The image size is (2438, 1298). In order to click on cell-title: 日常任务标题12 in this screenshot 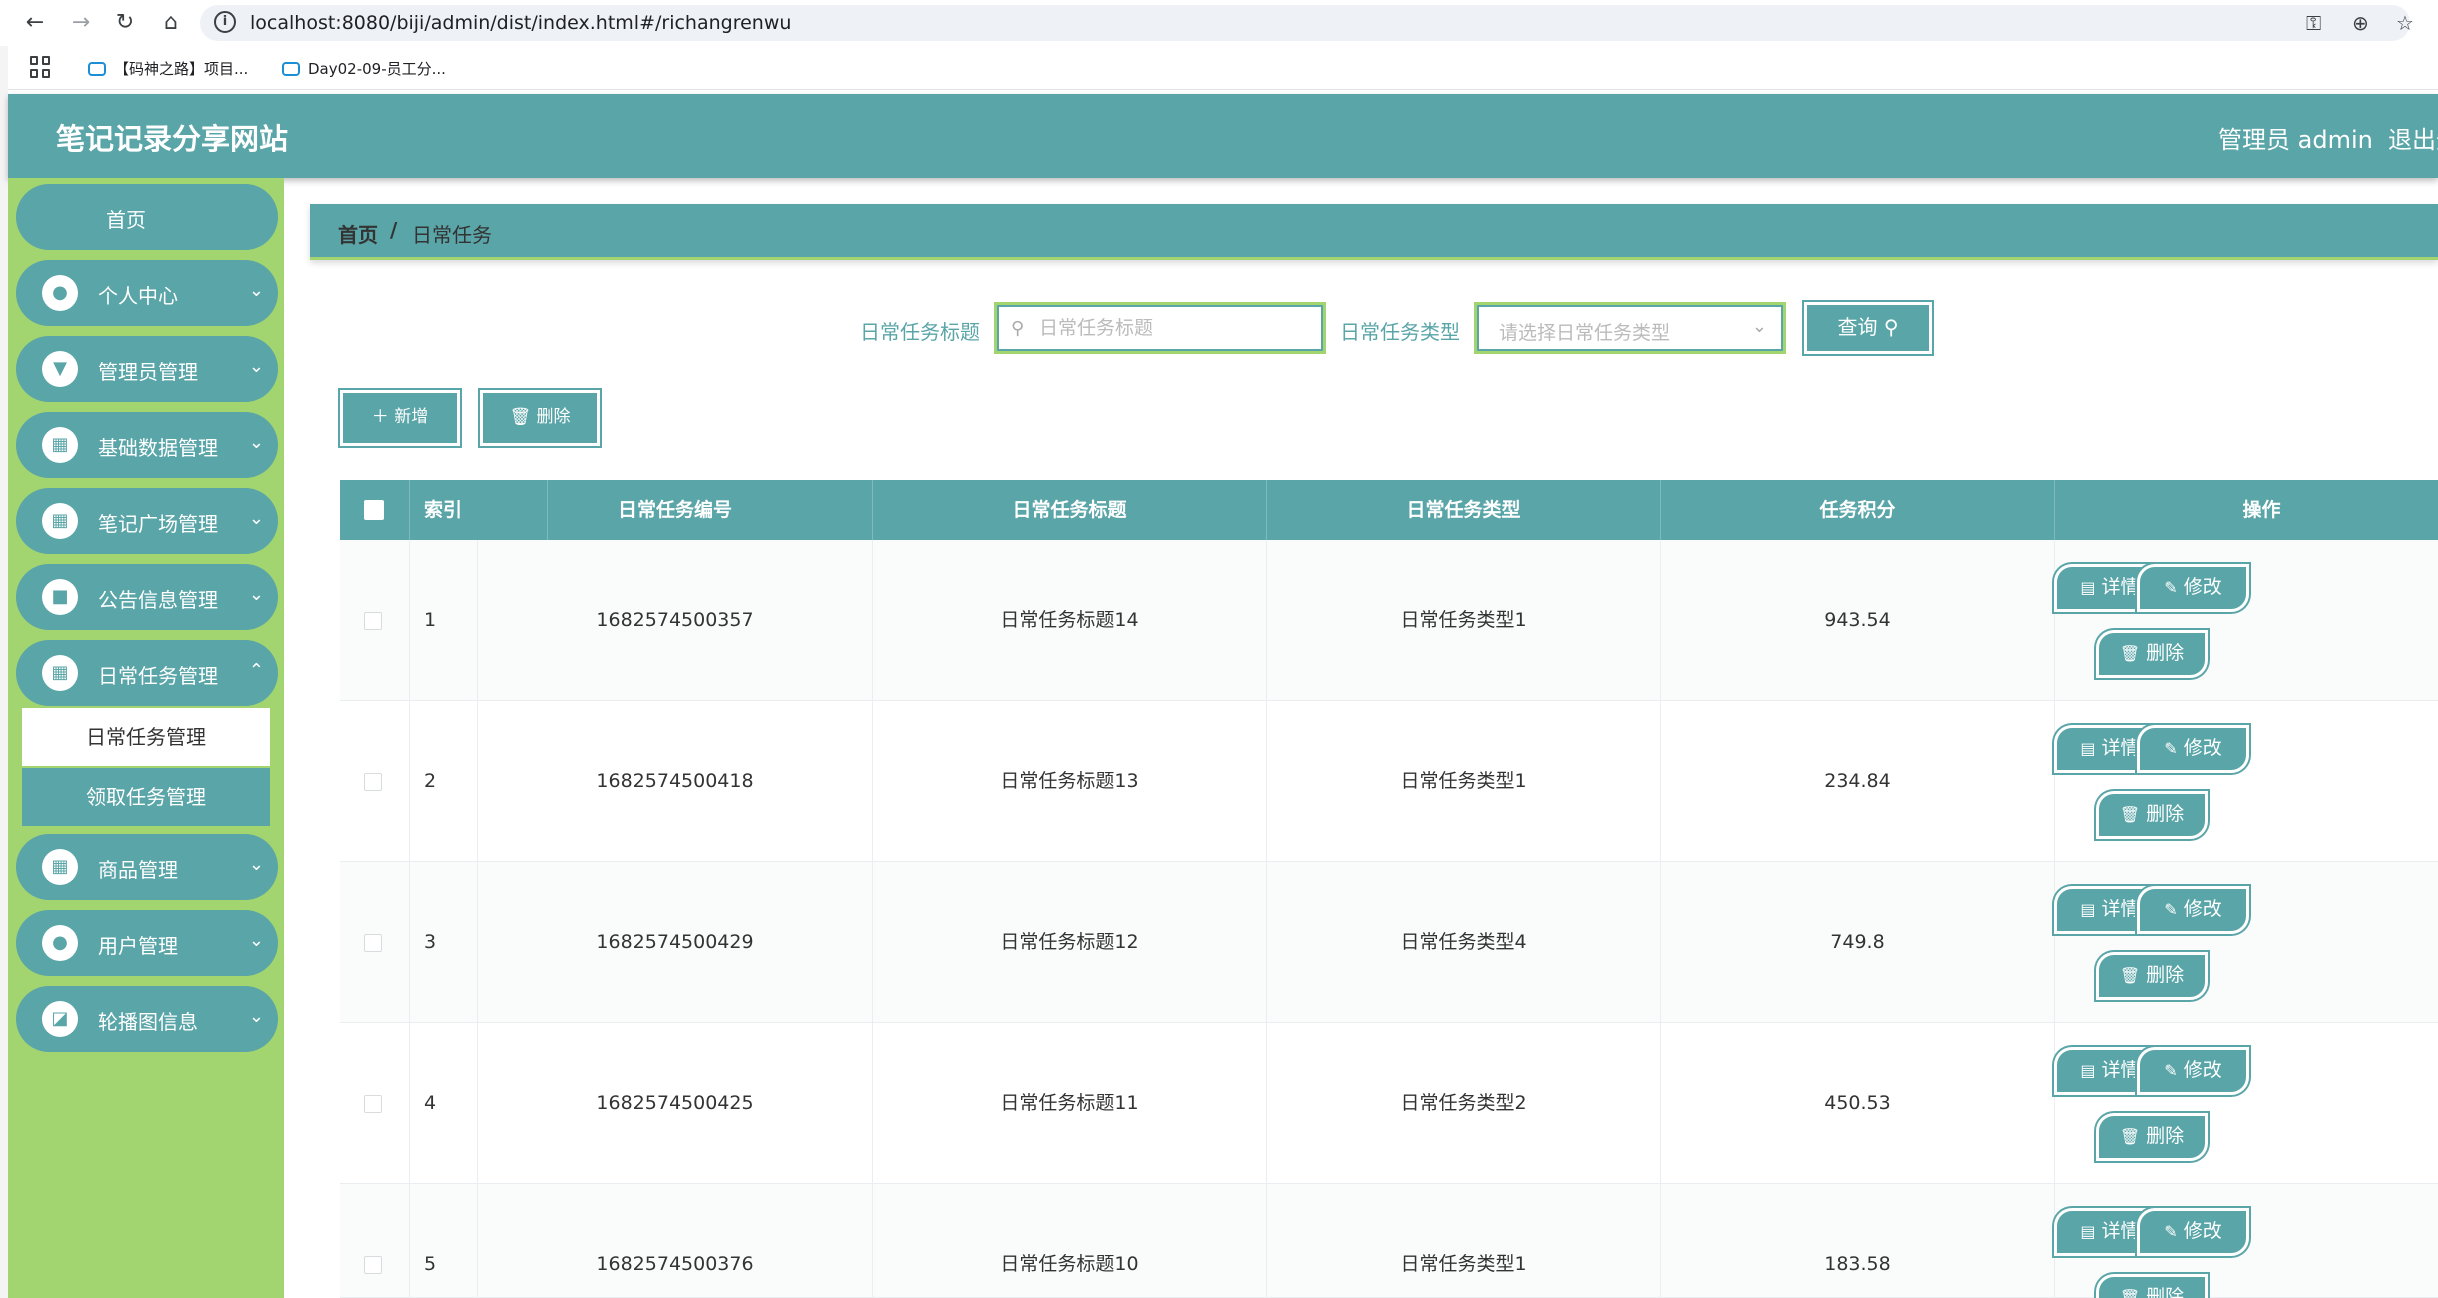, I will do `click(1070, 942)`.